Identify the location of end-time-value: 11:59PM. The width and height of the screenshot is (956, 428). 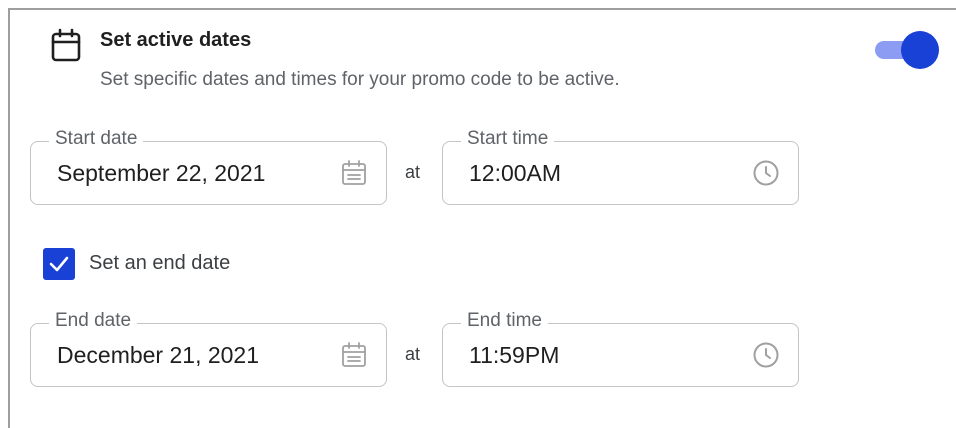
(514, 355).